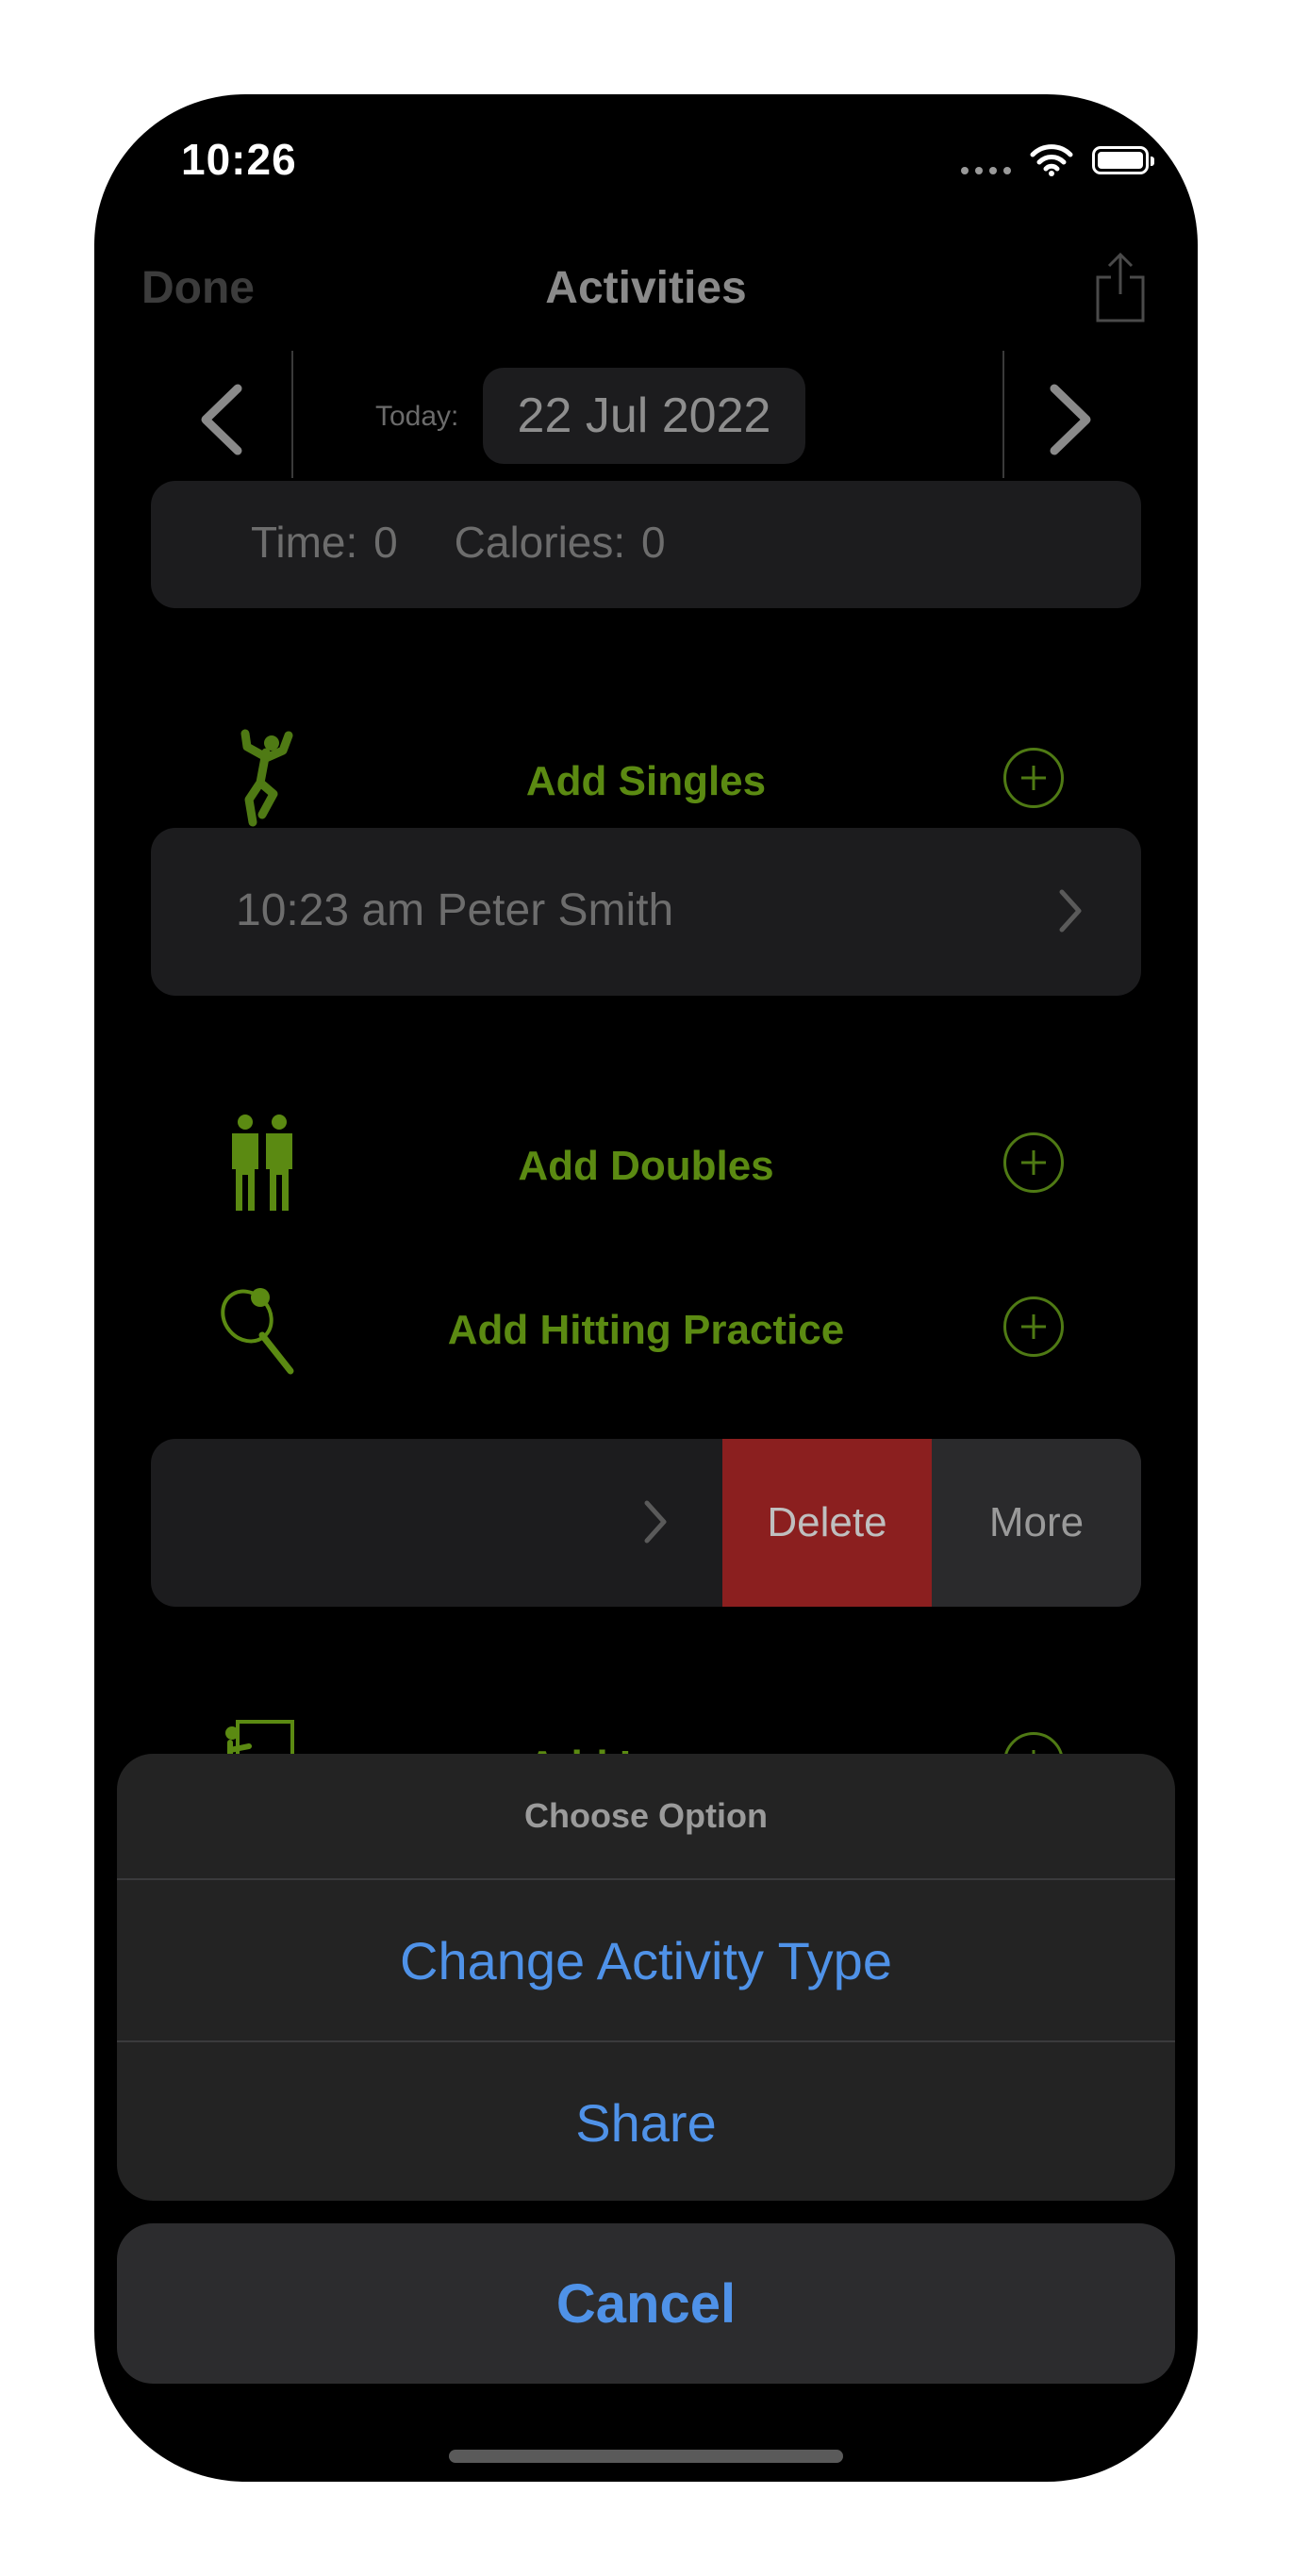  Describe the element at coordinates (239, 159) in the screenshot. I see `status-time: 10:26` at that location.